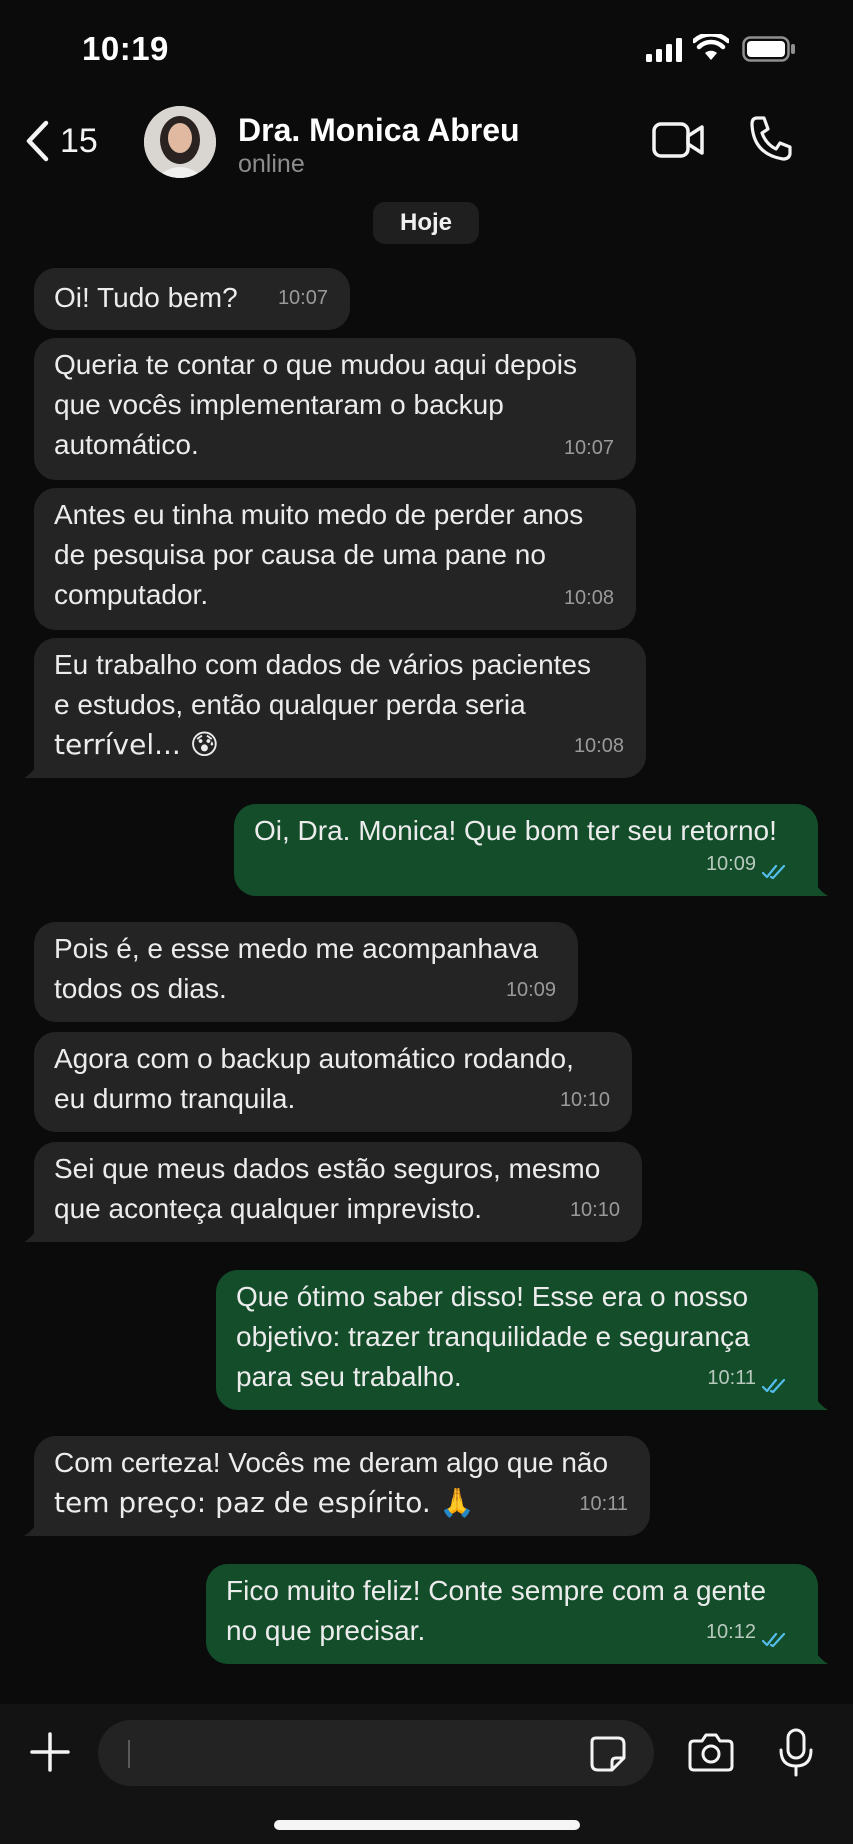  I want to click on wifi-icon, so click(711, 47).